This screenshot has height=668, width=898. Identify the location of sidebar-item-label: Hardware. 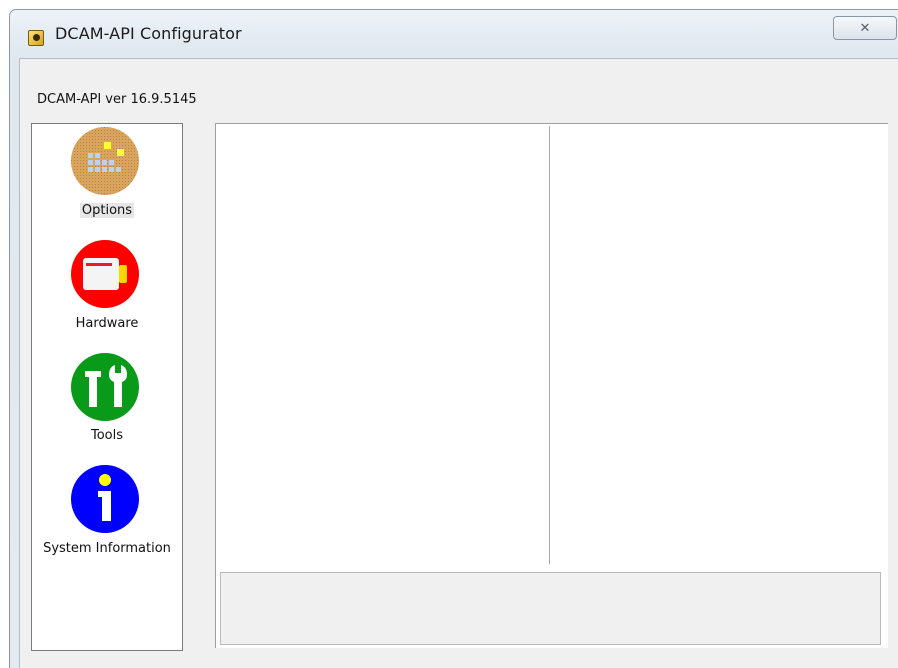
(107, 323).